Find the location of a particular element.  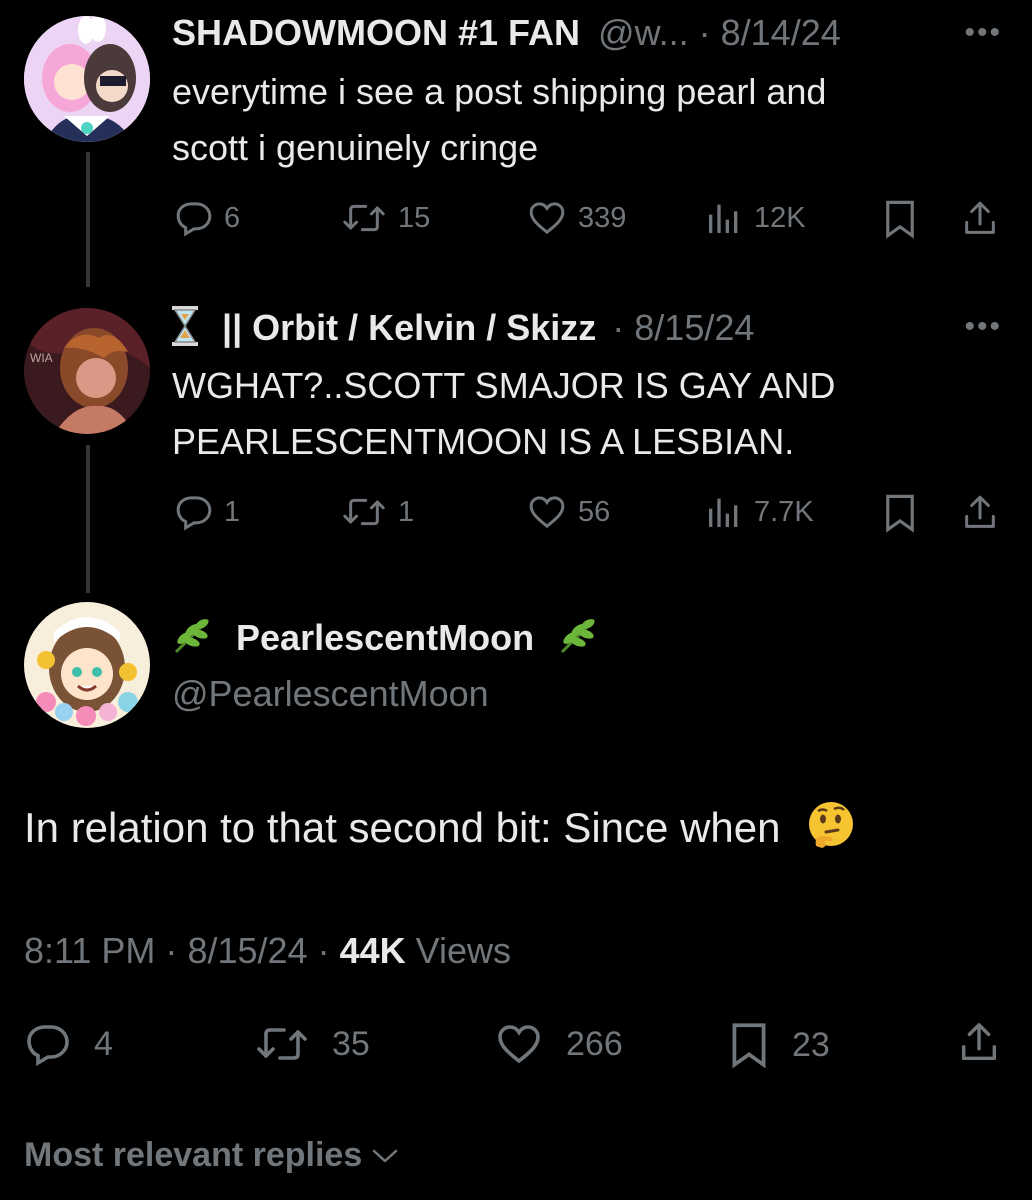

like-count: 266 is located at coordinates (594, 1043).